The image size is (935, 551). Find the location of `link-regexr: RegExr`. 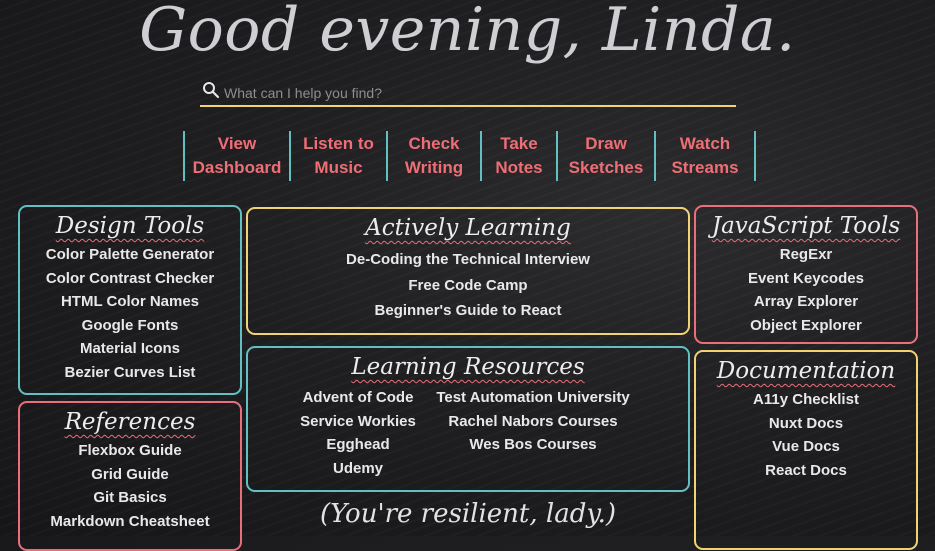

link-regexr: RegExr is located at coordinates (806, 255).